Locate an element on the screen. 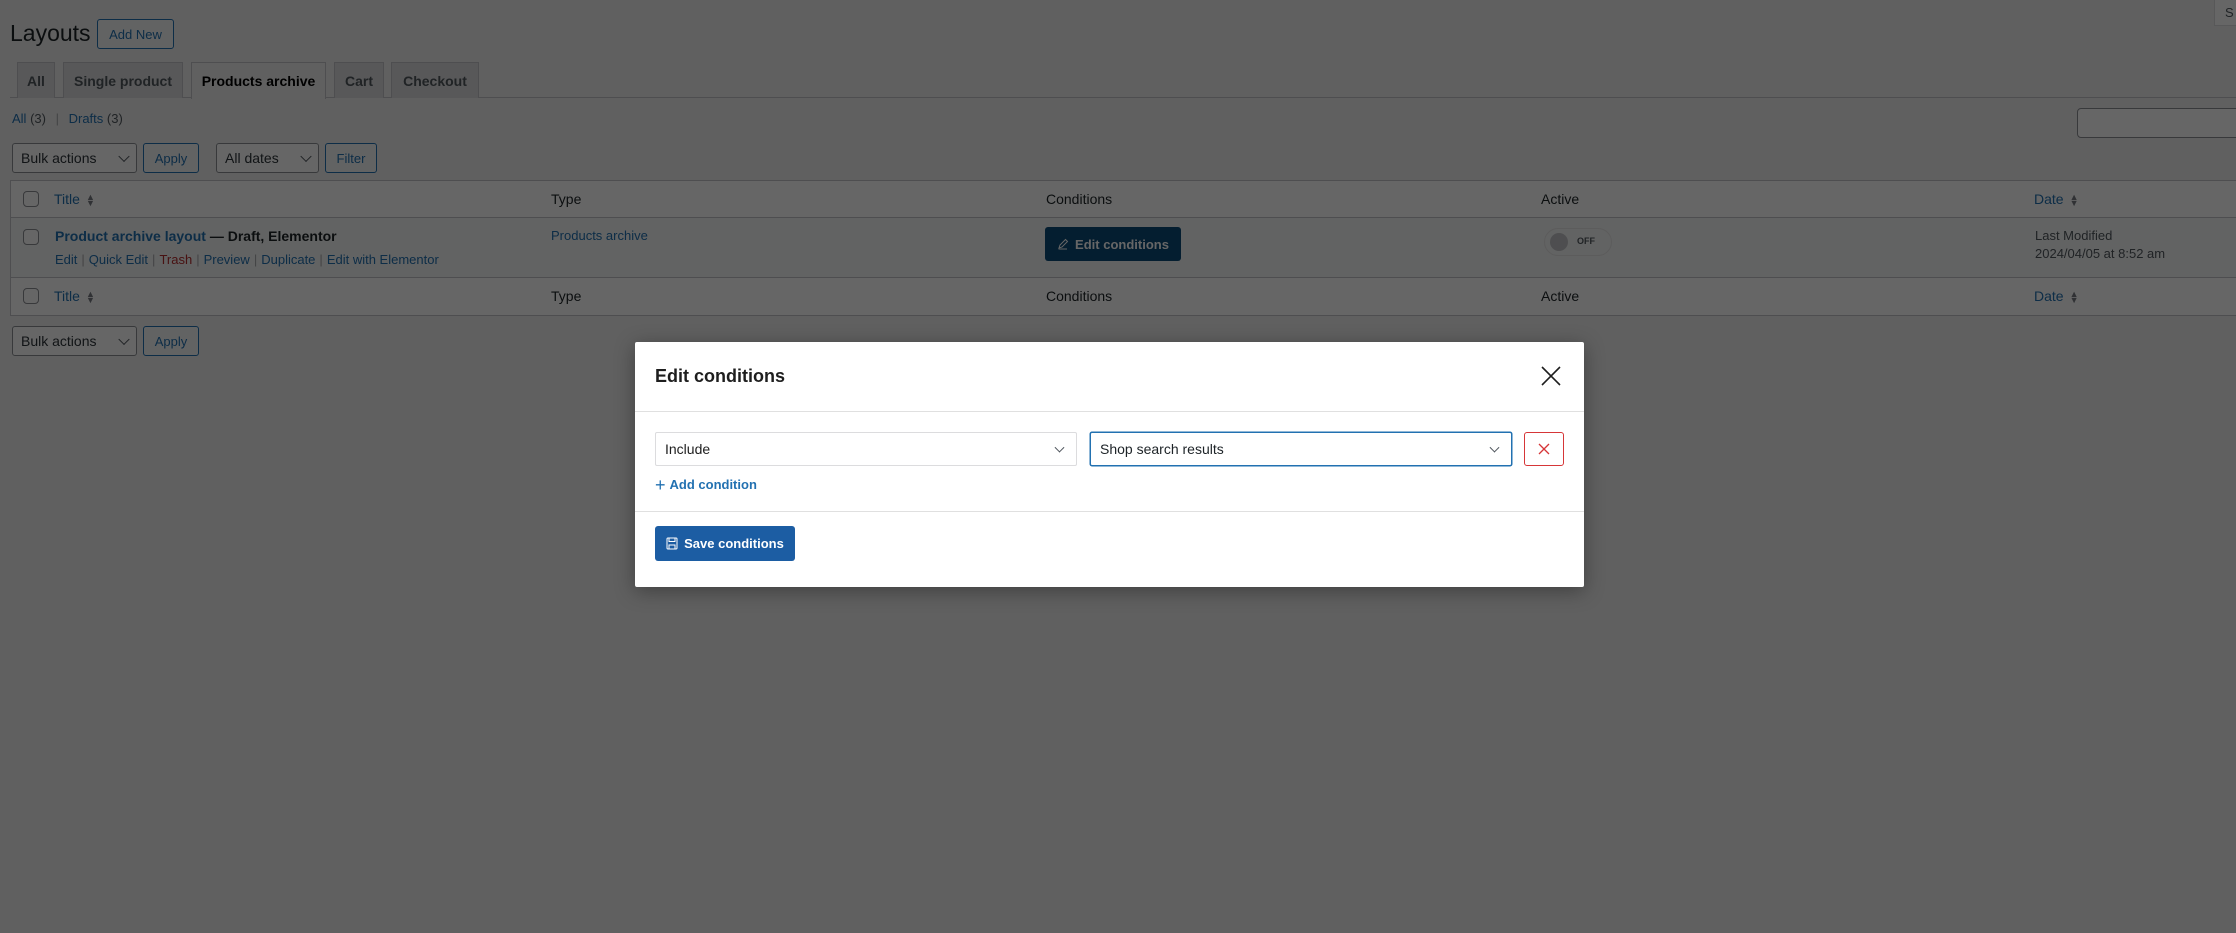 Image resolution: width=2236 pixels, height=933 pixels. save-conditions-label: Save conditions is located at coordinates (734, 543).